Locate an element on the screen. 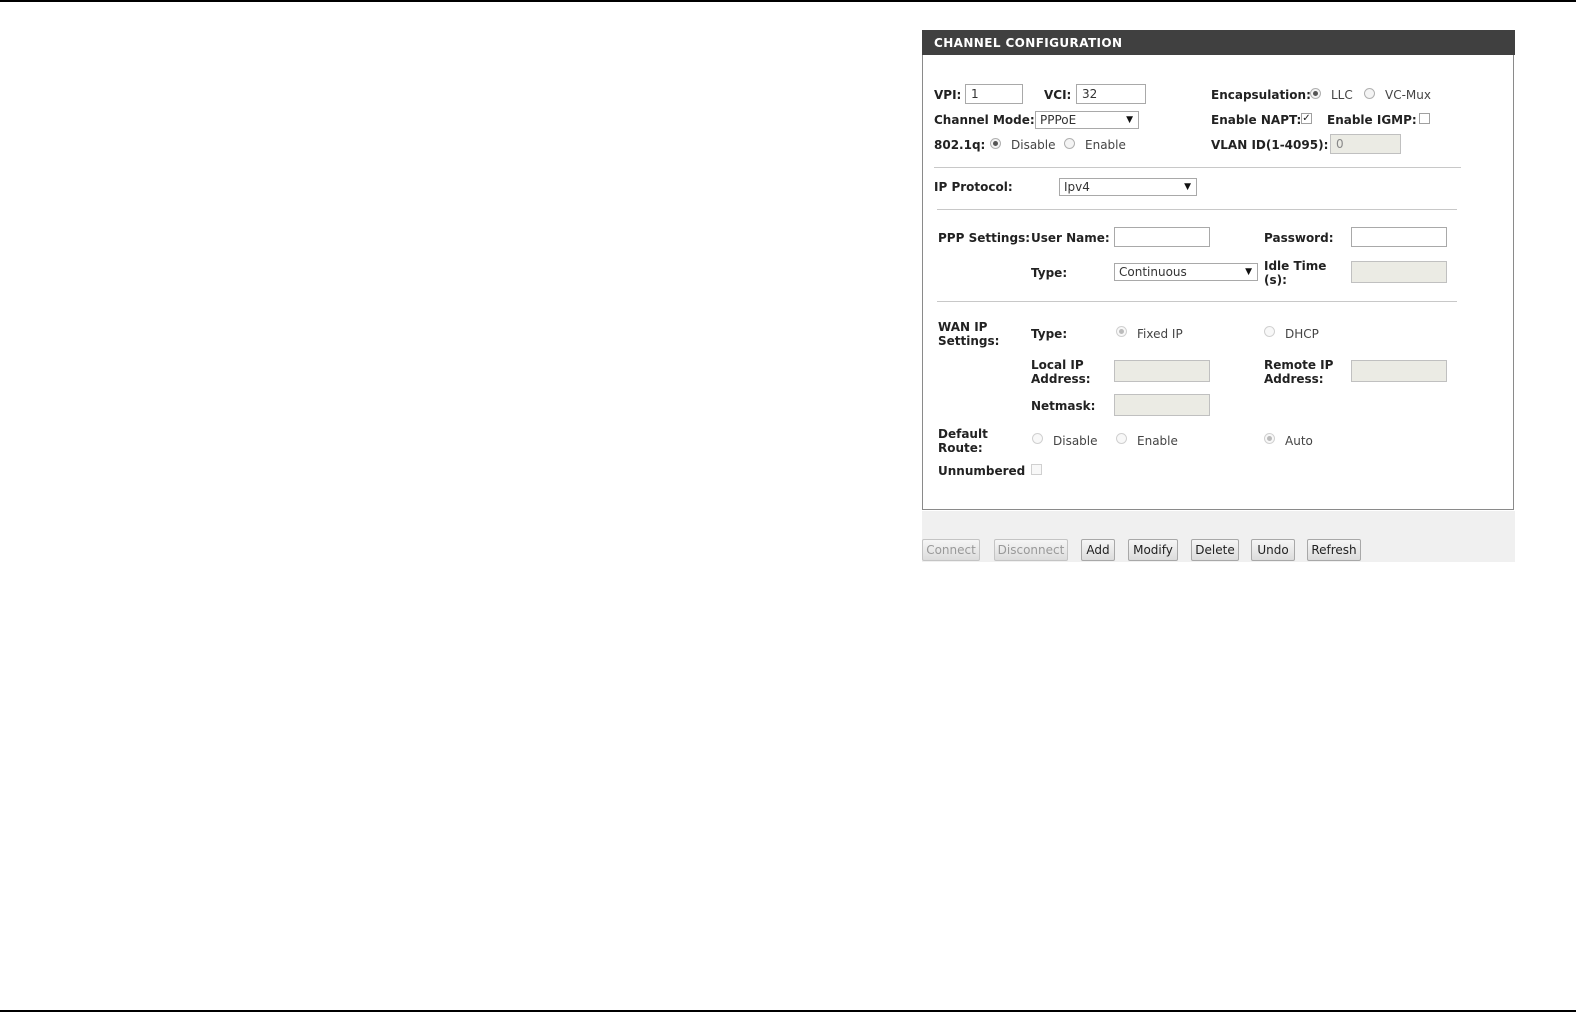  ppp-username-label: User Name: is located at coordinates (1070, 238).